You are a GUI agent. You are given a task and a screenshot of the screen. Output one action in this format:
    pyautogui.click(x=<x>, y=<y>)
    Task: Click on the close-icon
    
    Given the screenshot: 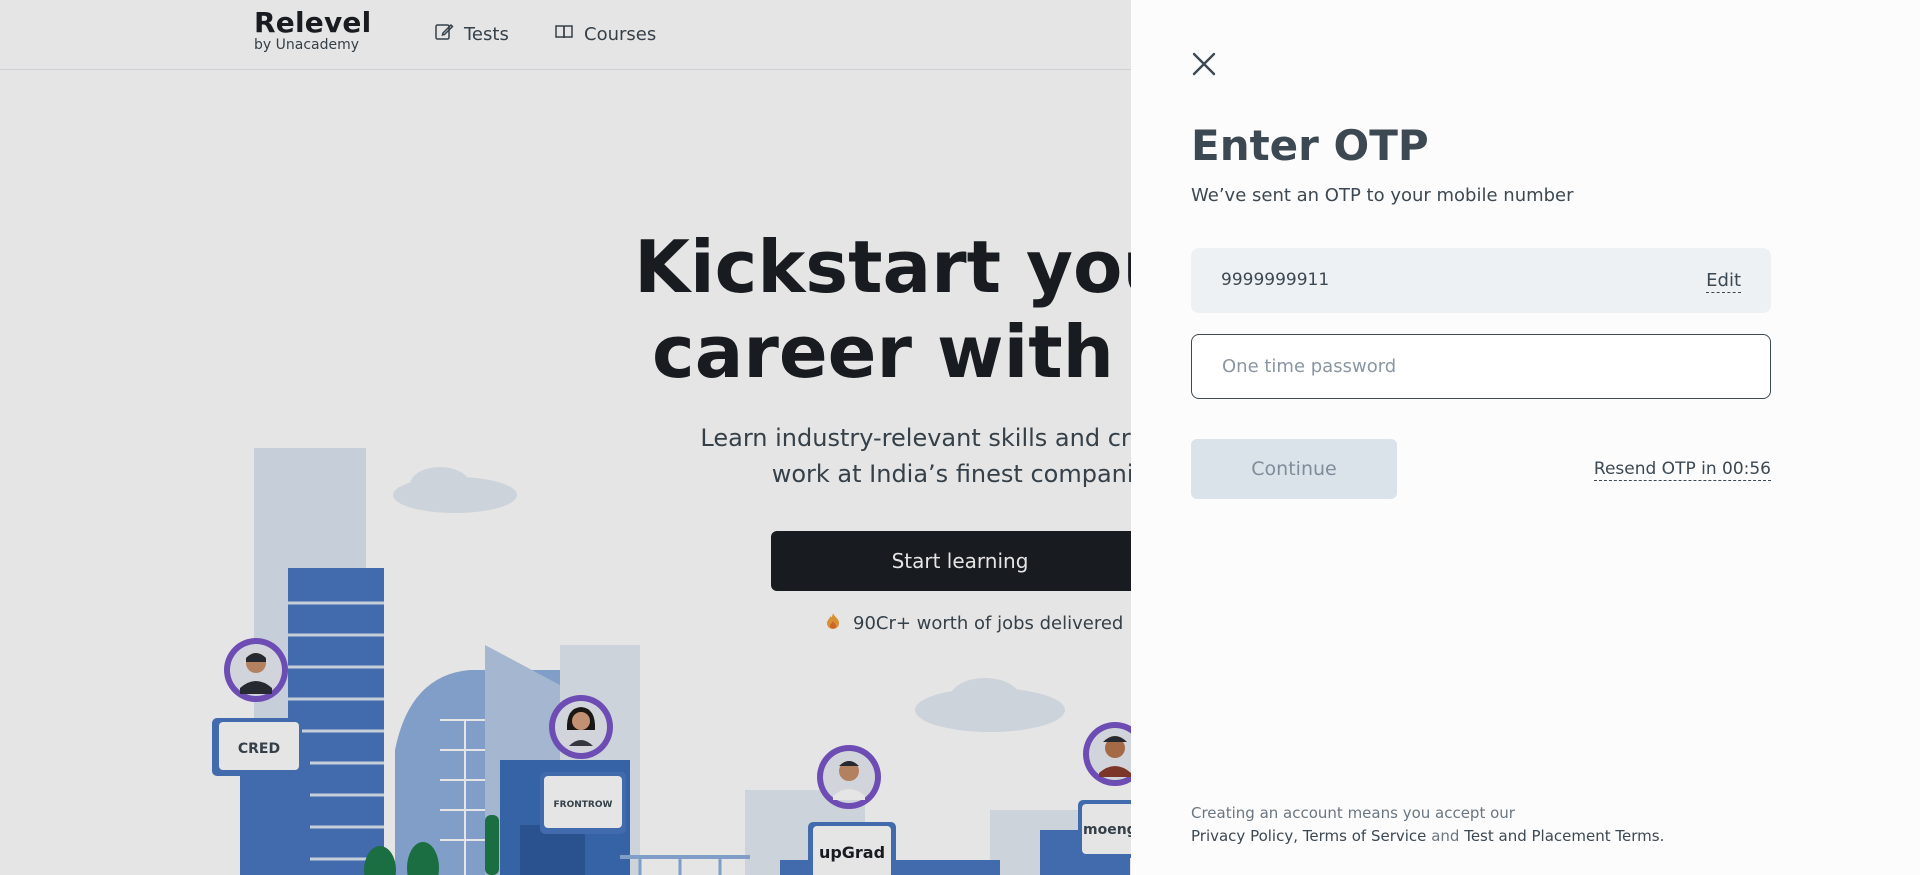 What is the action you would take?
    pyautogui.click(x=1204, y=67)
    